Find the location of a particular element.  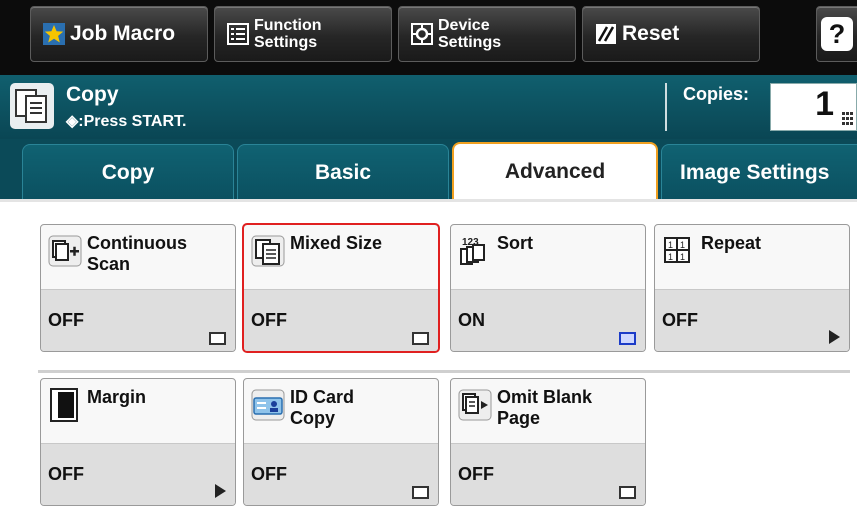

id-card-copy-button: ID Card Copy OFF is located at coordinates (341, 442).